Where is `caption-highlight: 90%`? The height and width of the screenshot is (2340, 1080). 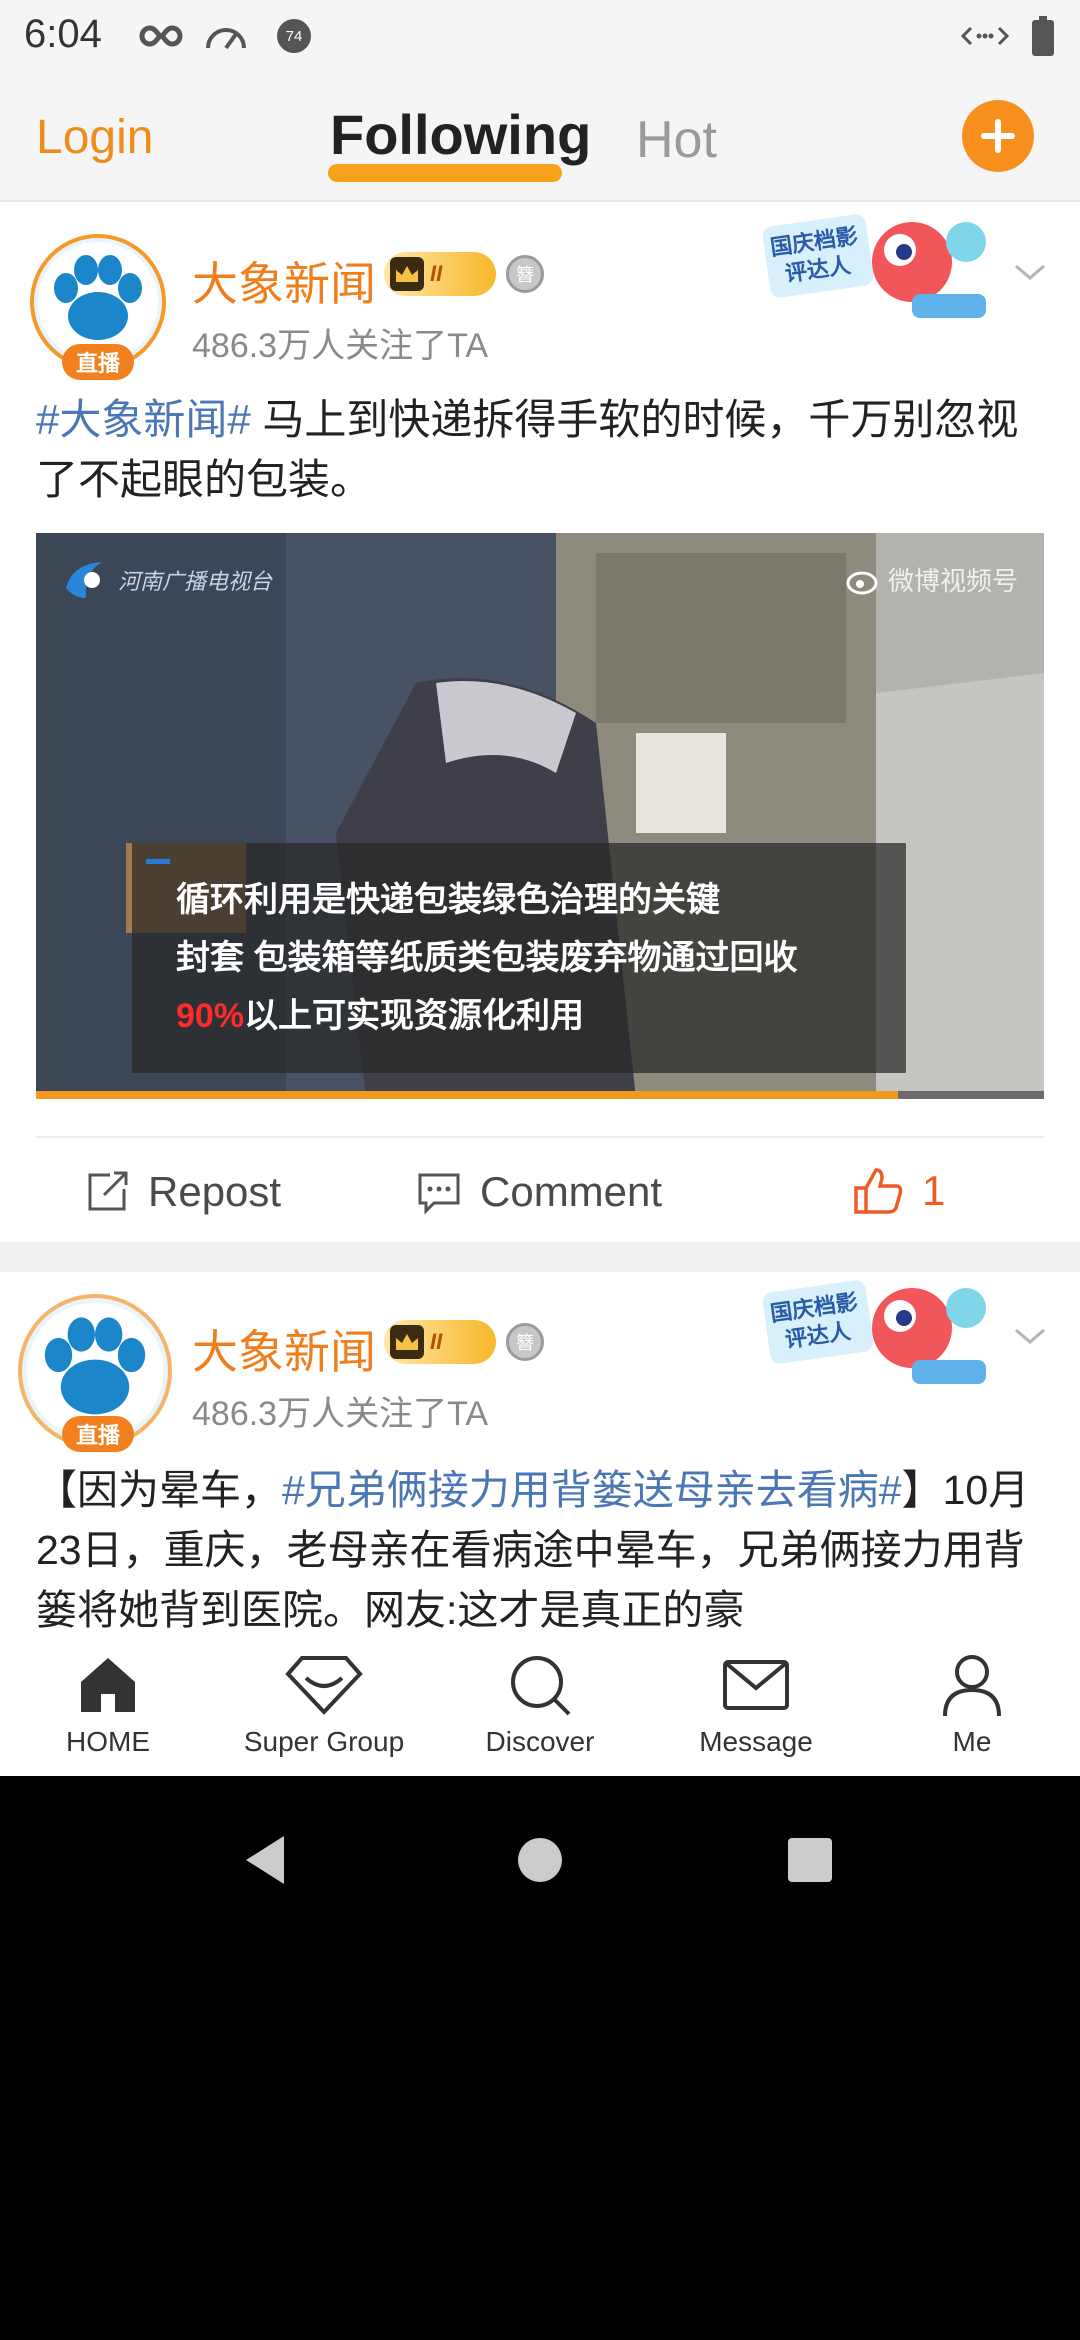 caption-highlight: 90% is located at coordinates (210, 1016).